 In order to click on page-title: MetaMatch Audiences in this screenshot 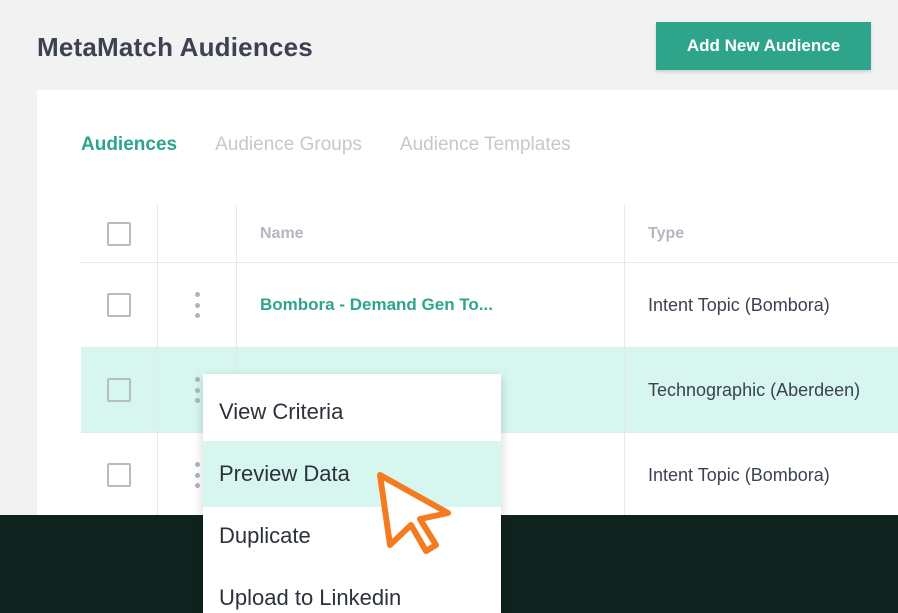, I will do `click(175, 47)`.